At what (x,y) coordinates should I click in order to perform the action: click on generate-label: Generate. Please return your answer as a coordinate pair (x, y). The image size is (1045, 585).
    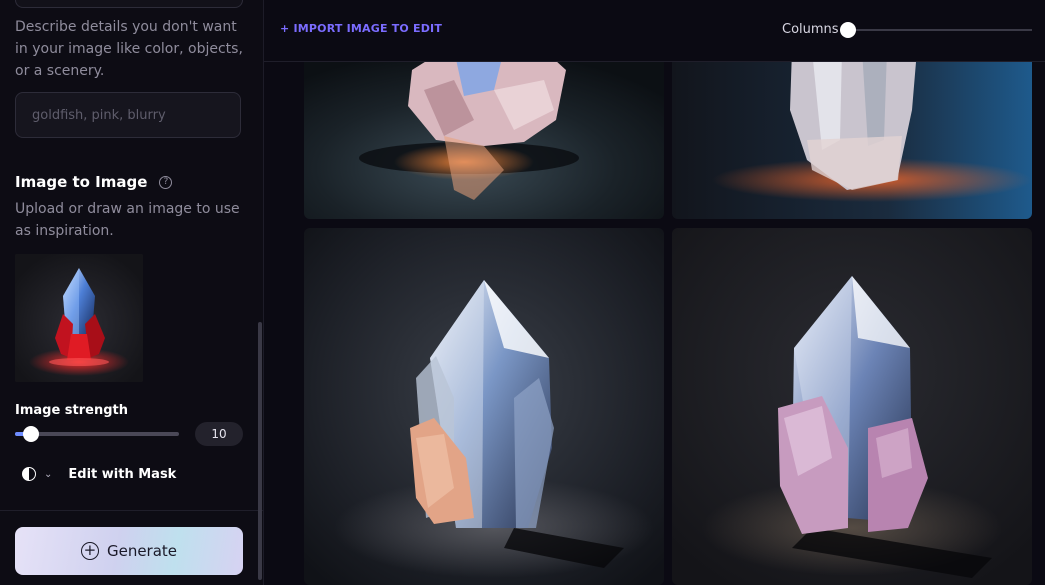
    Looking at the image, I should click on (142, 551).